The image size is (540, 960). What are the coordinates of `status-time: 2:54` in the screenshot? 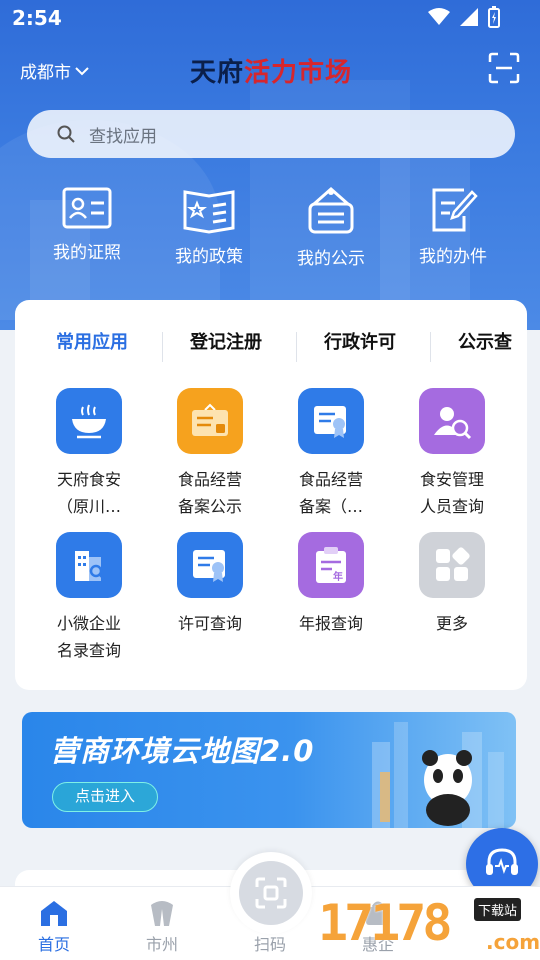 It's located at (37, 18).